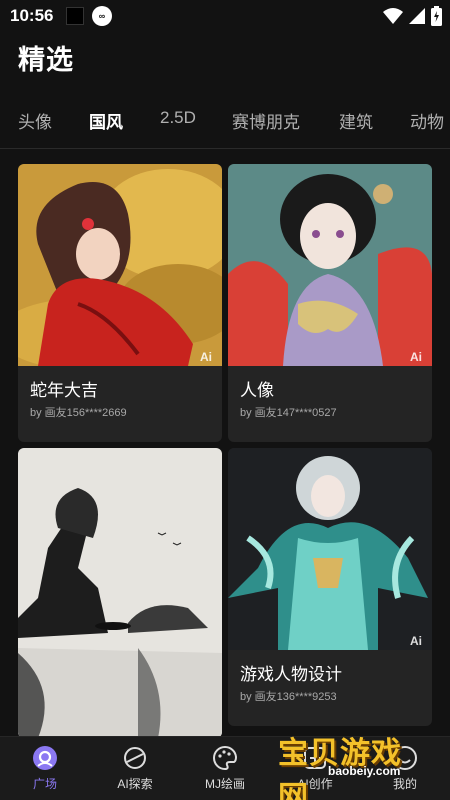  Describe the element at coordinates (45, 758) in the screenshot. I see `plaza-icon` at that location.